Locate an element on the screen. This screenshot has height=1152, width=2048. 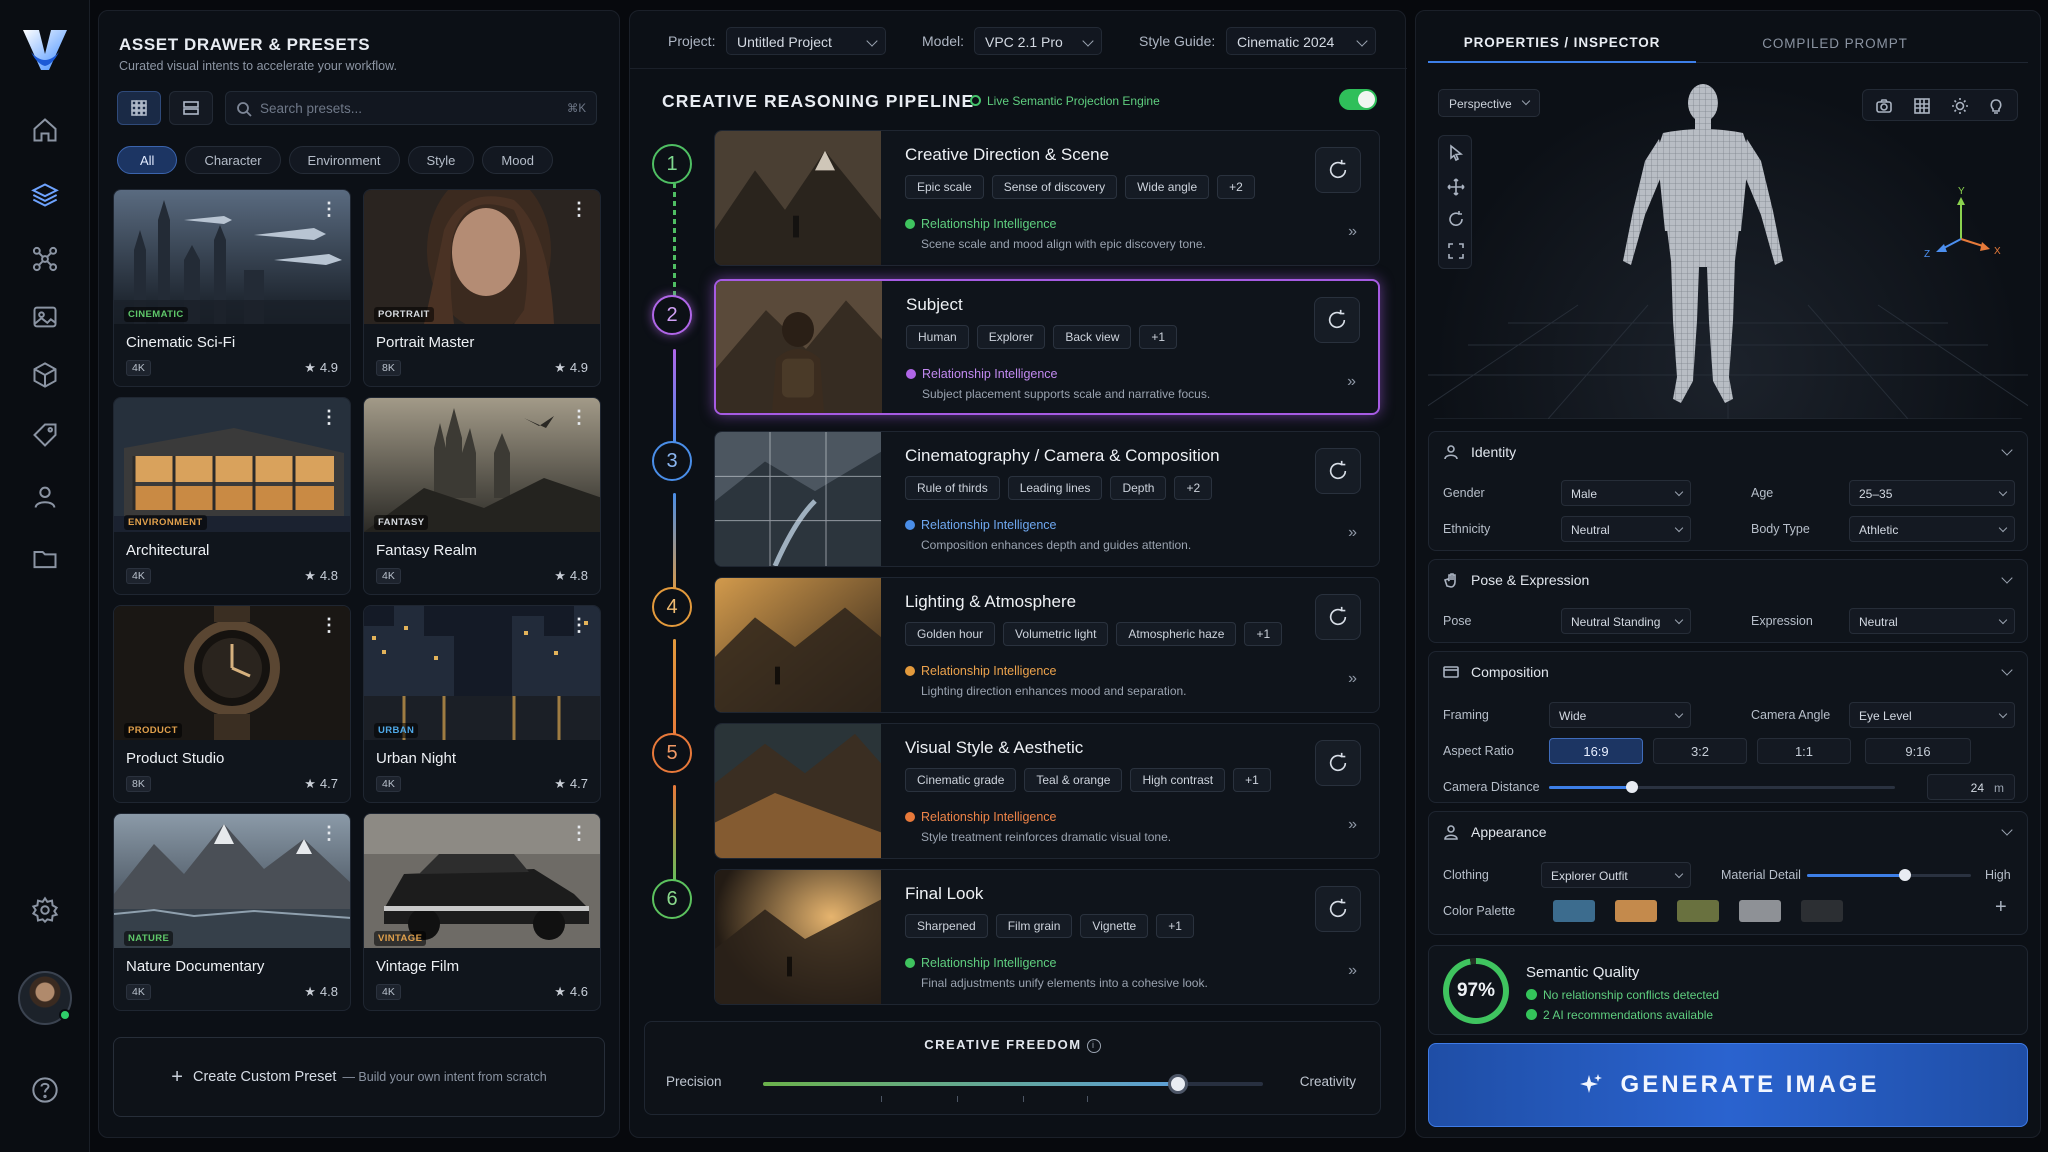
layers-icon is located at coordinates (45, 195).